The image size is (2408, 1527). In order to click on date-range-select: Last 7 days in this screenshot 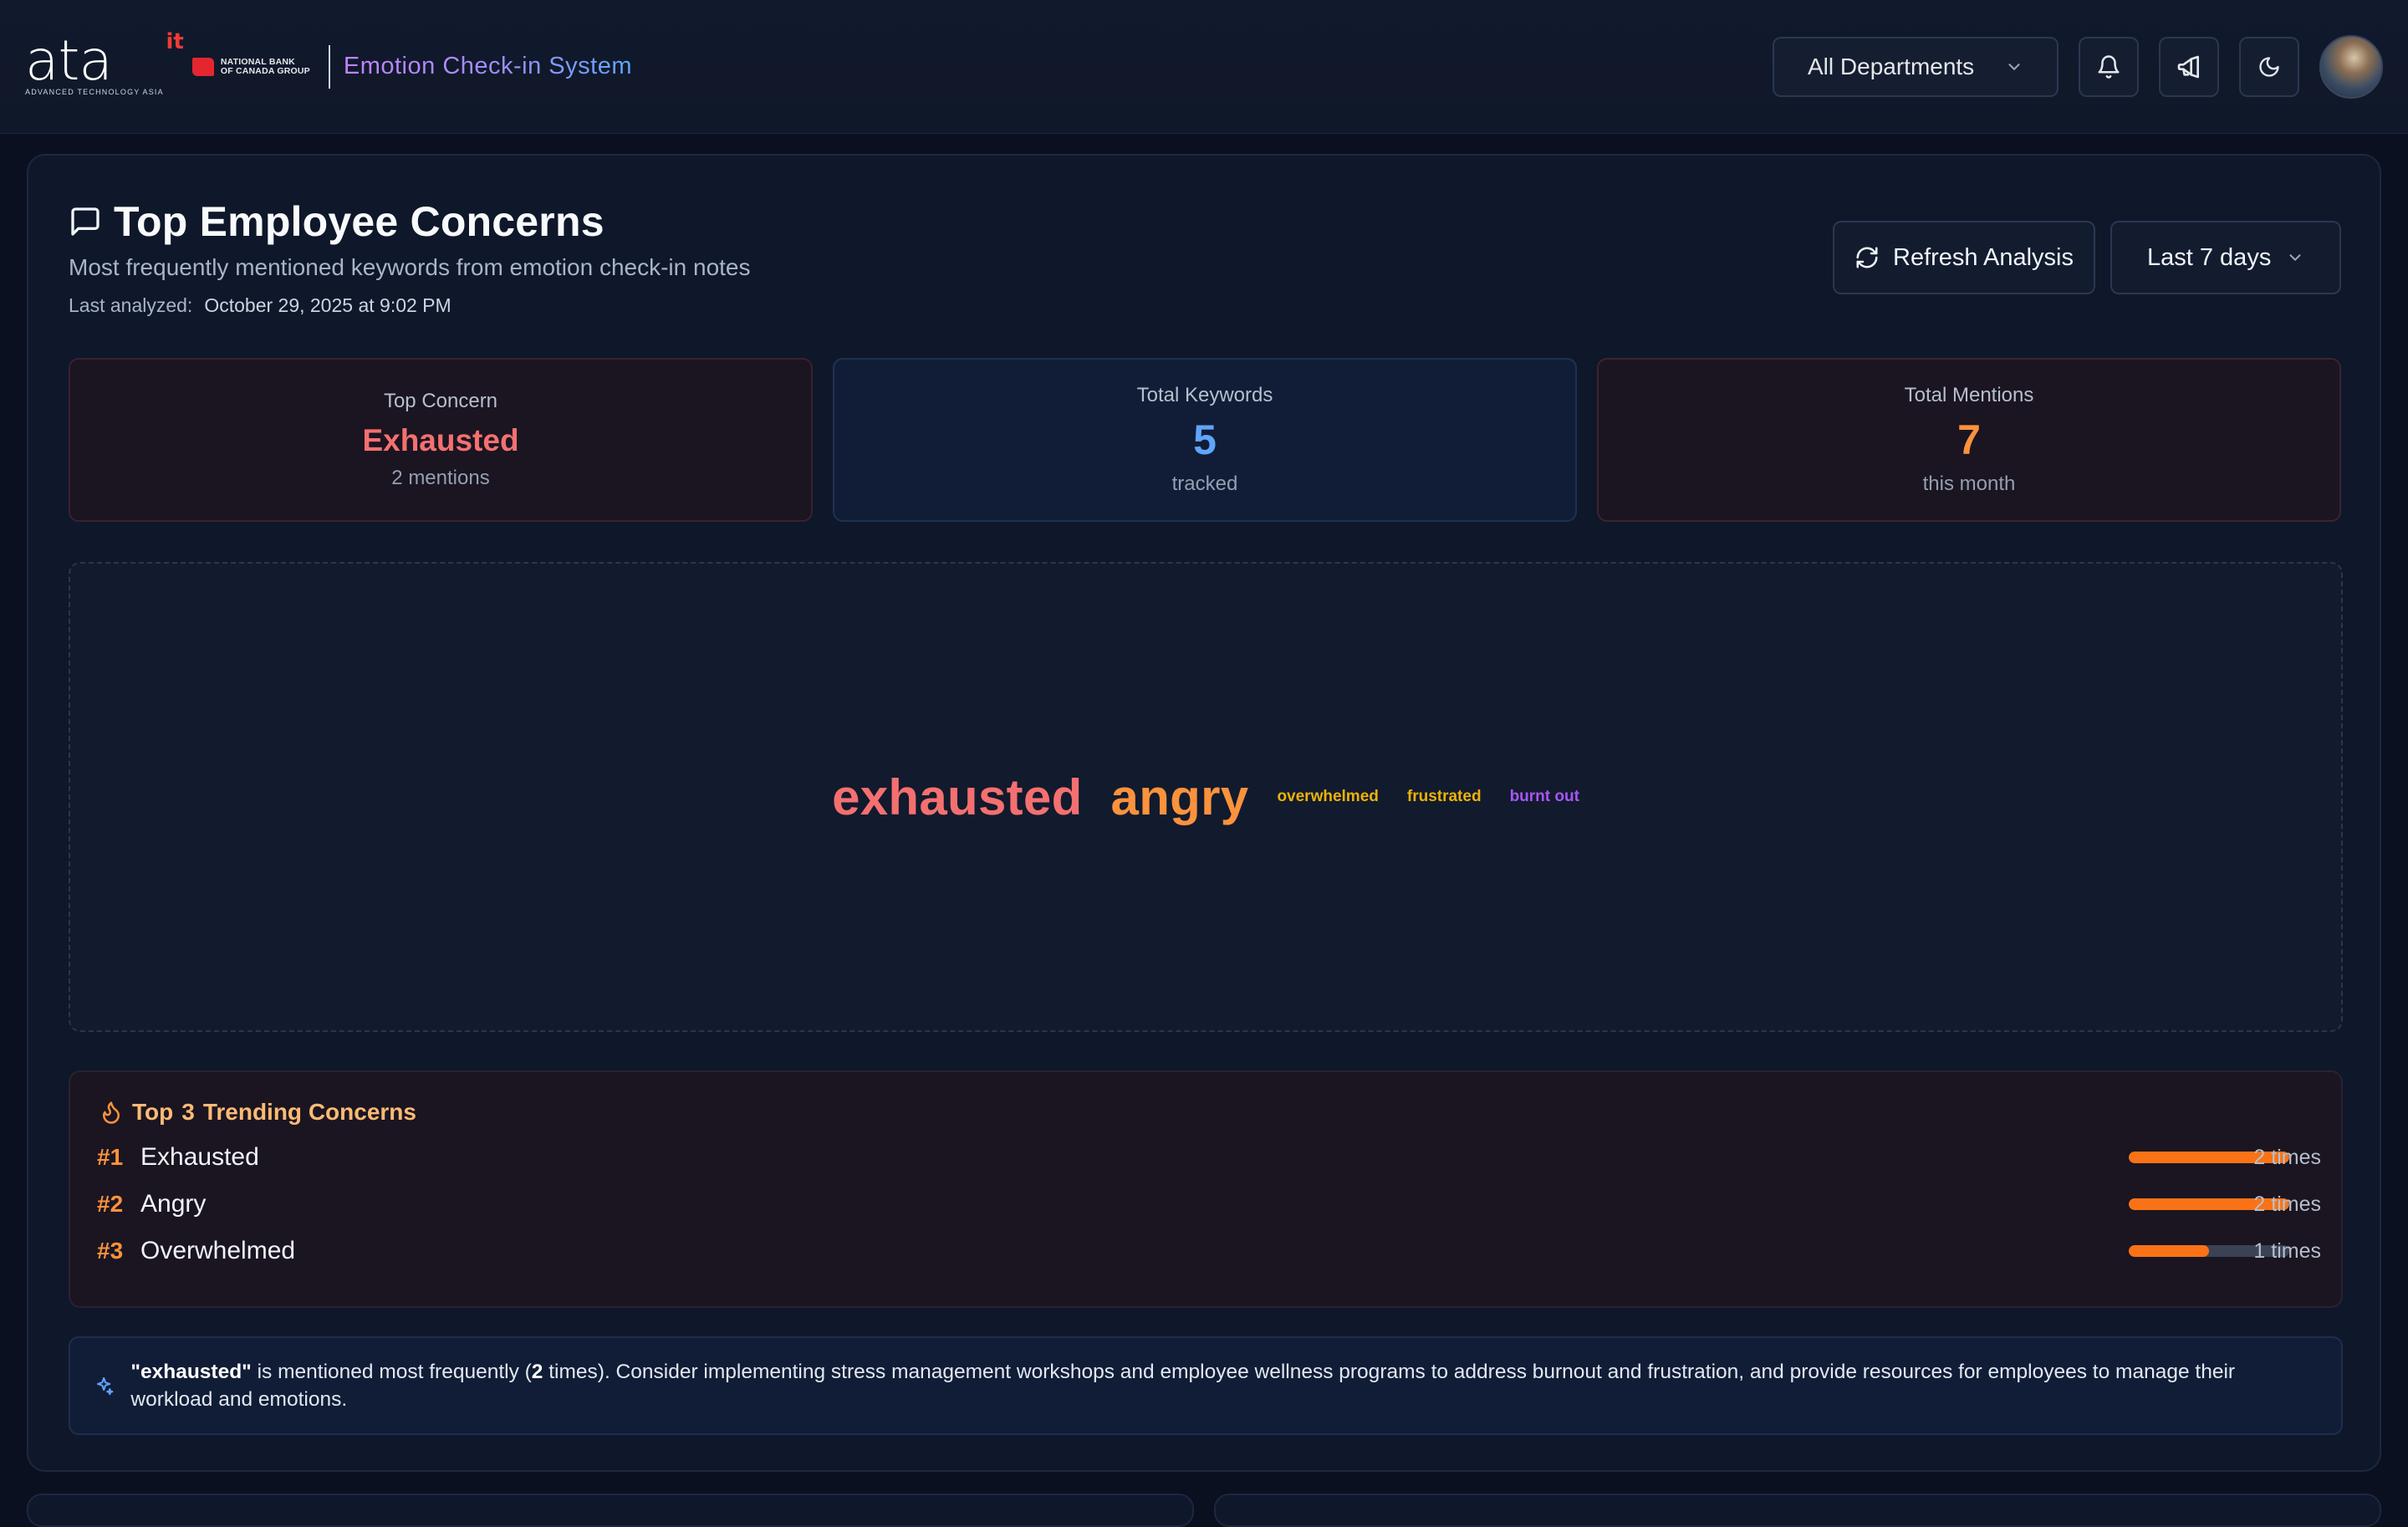, I will do `click(2225, 257)`.